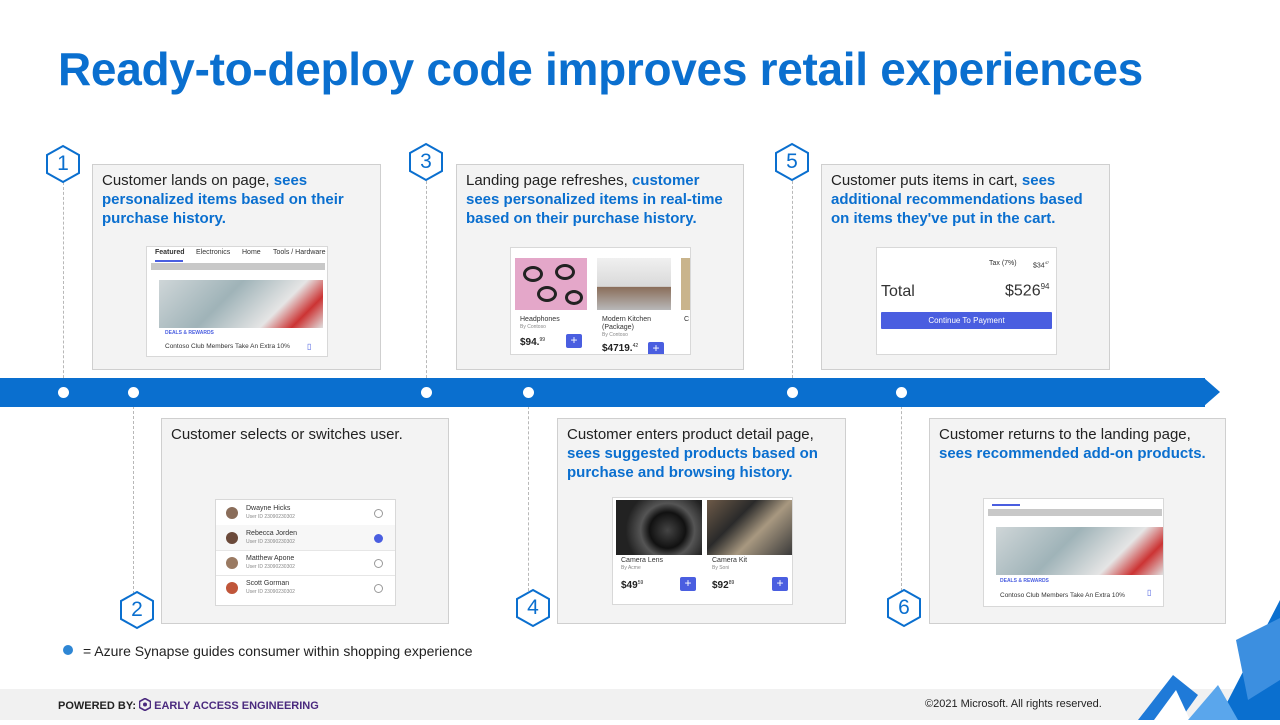 The image size is (1280, 725). I want to click on partial-product-image, so click(685, 284).